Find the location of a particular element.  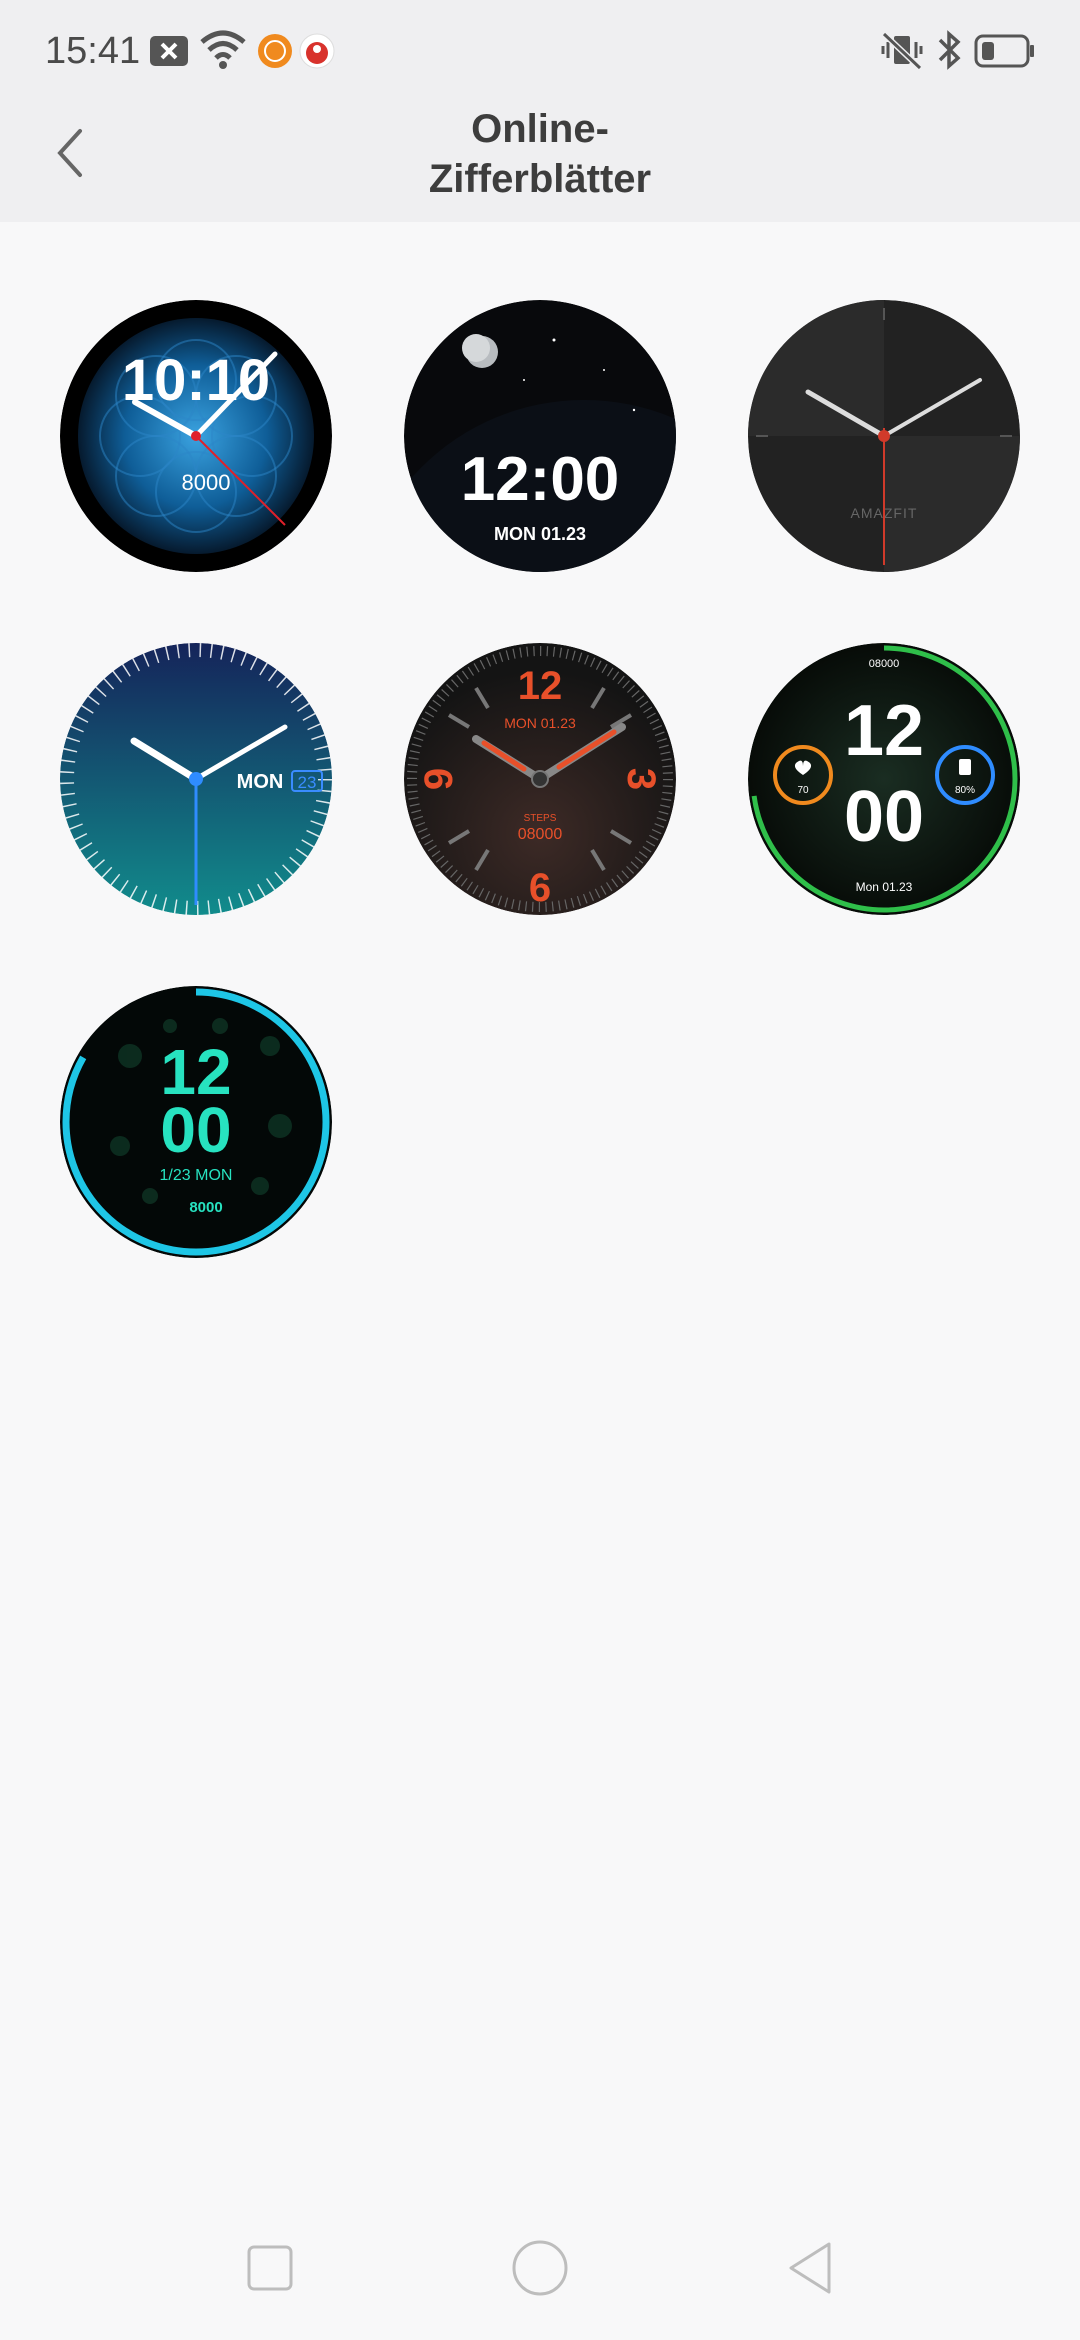

recents-button is located at coordinates (270, 2268).